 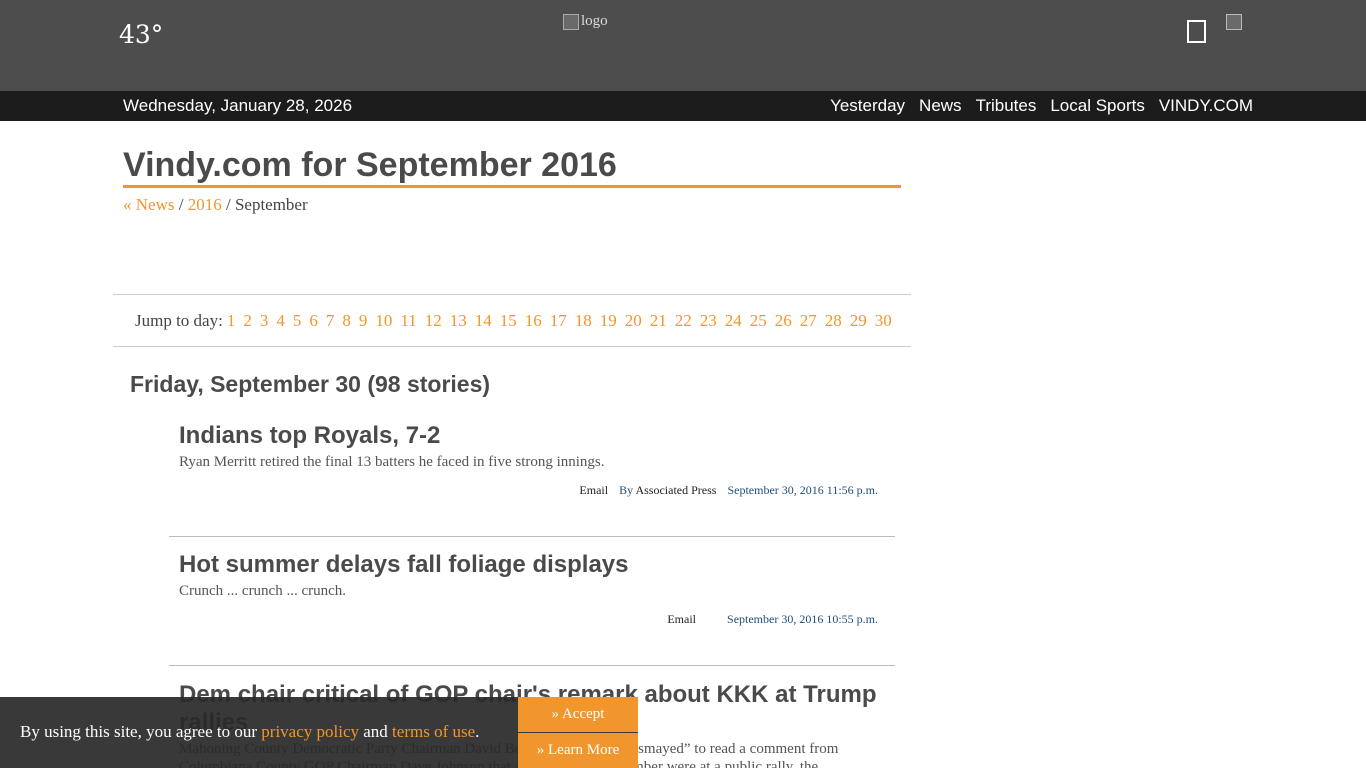 I want to click on menu-icon, so click(x=1196, y=31).